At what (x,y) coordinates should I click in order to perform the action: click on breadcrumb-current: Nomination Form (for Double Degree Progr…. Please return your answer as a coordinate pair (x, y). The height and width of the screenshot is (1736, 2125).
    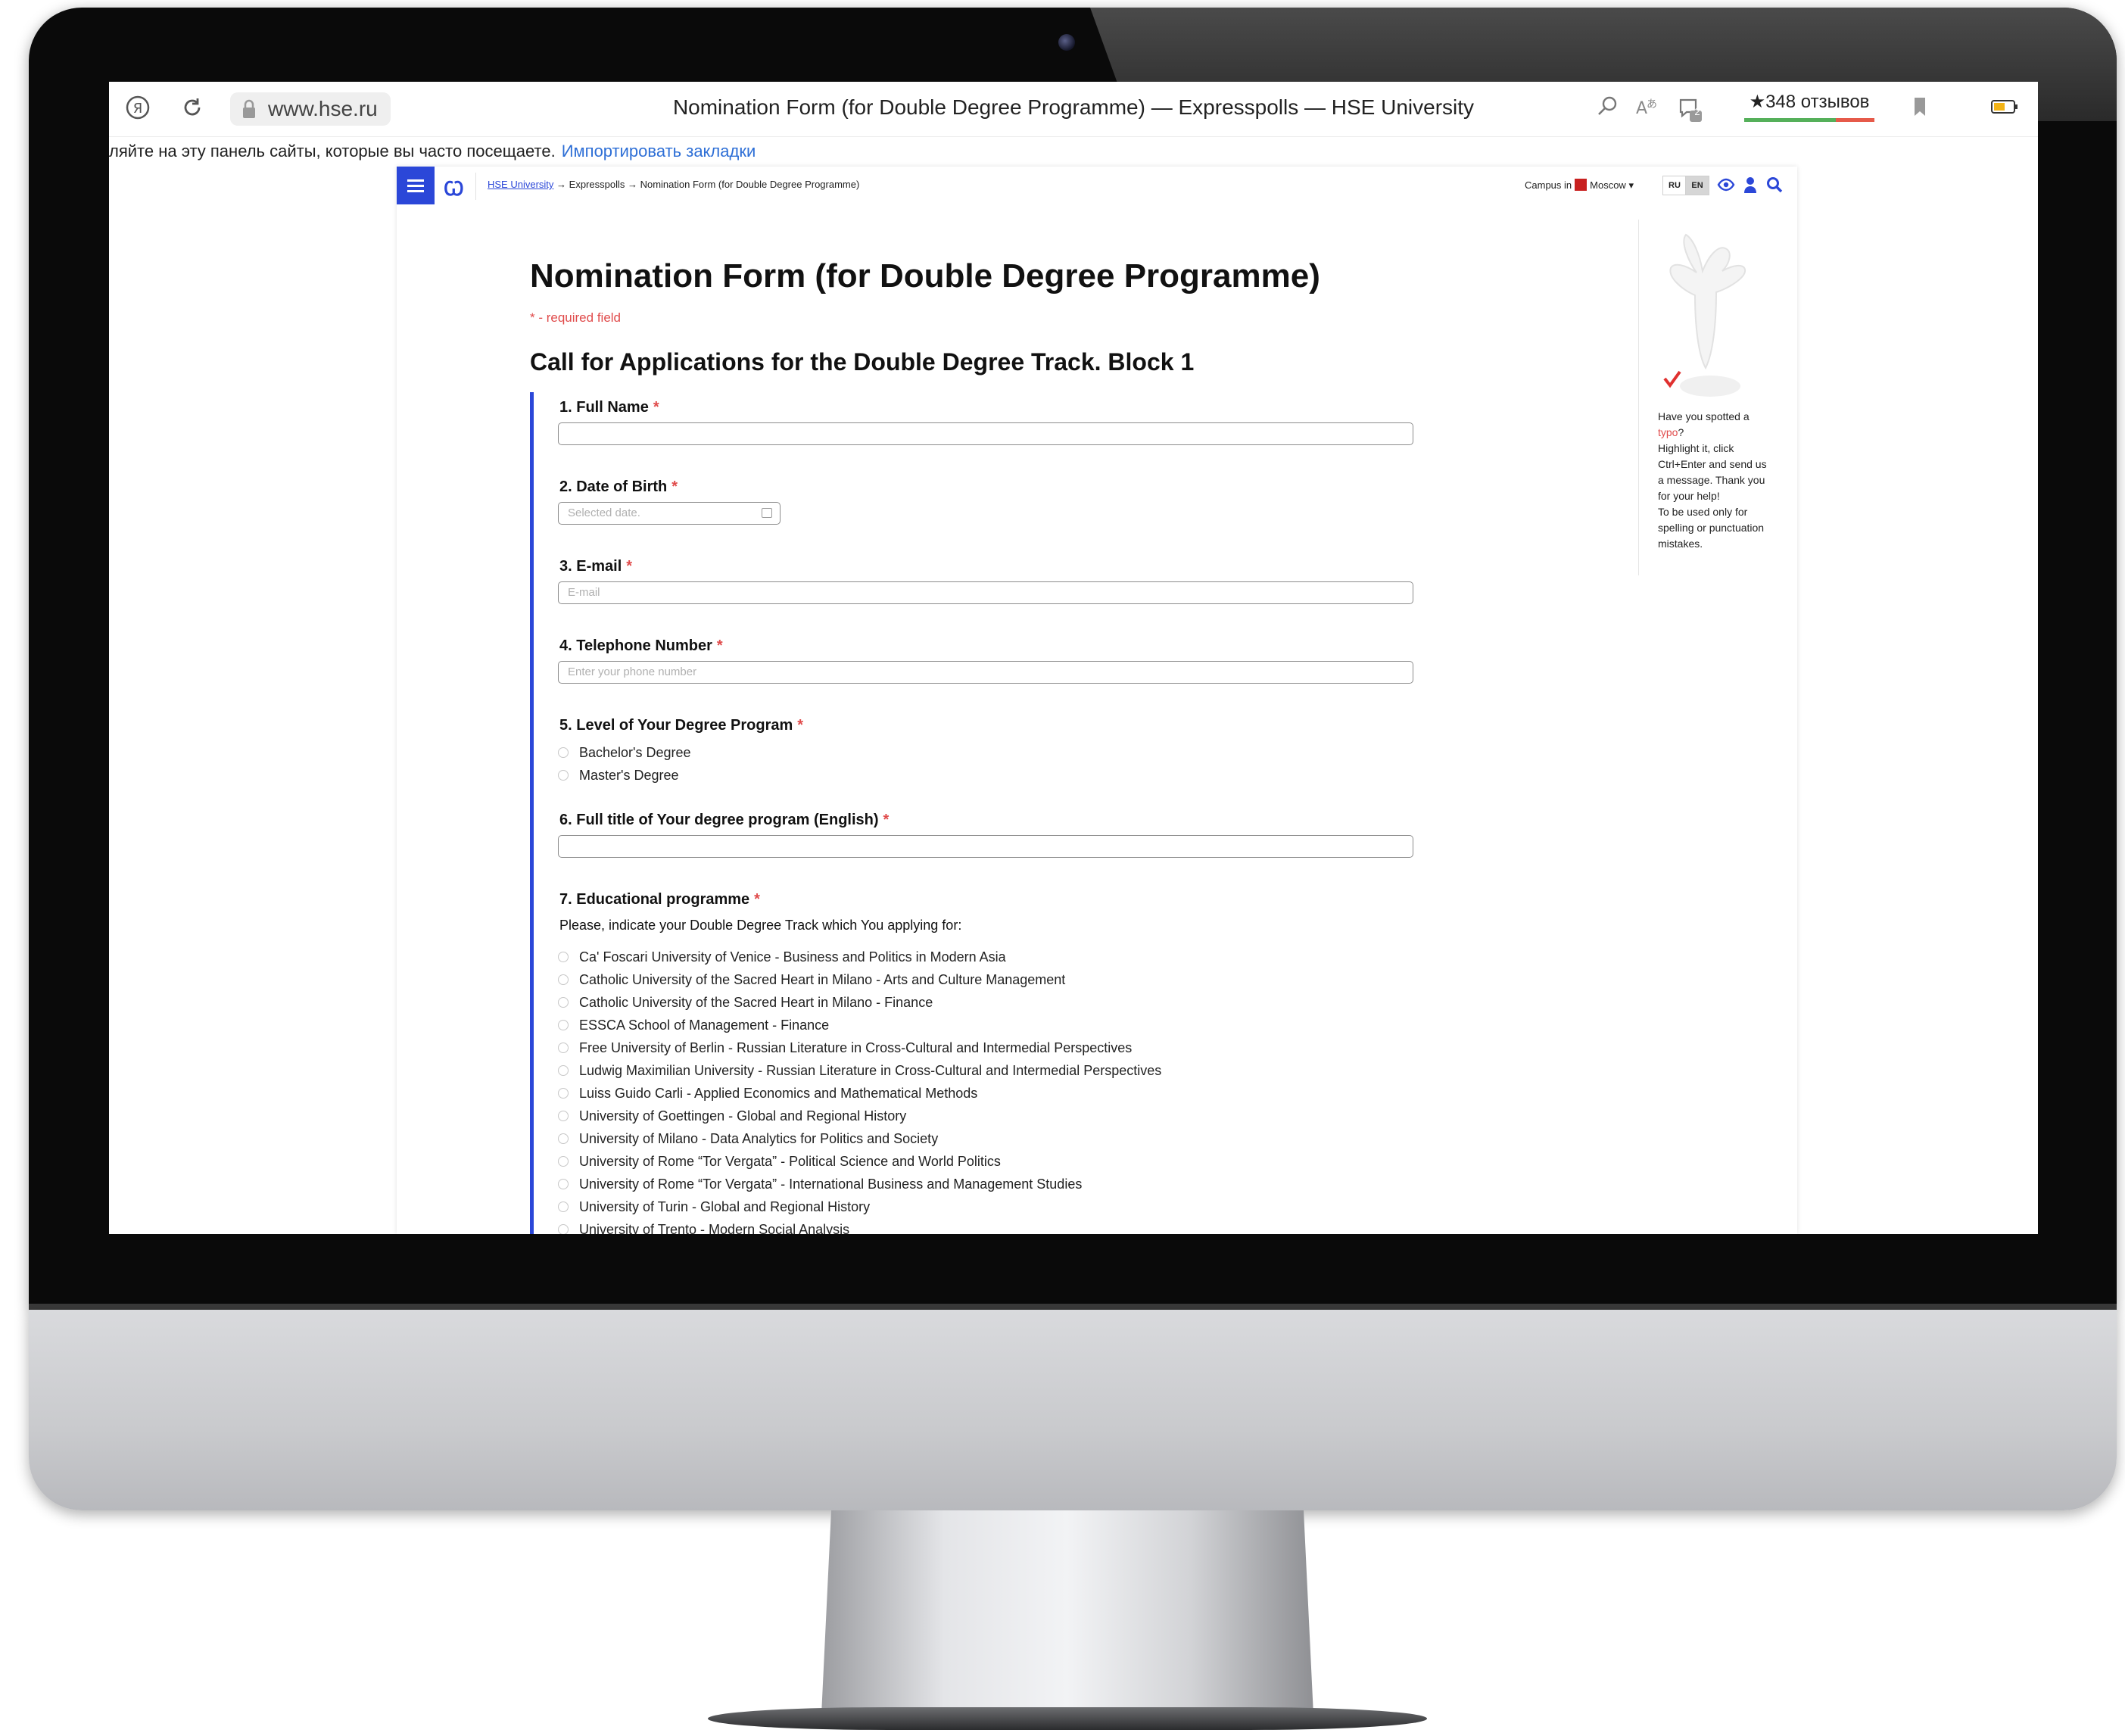
    Looking at the image, I should click on (750, 185).